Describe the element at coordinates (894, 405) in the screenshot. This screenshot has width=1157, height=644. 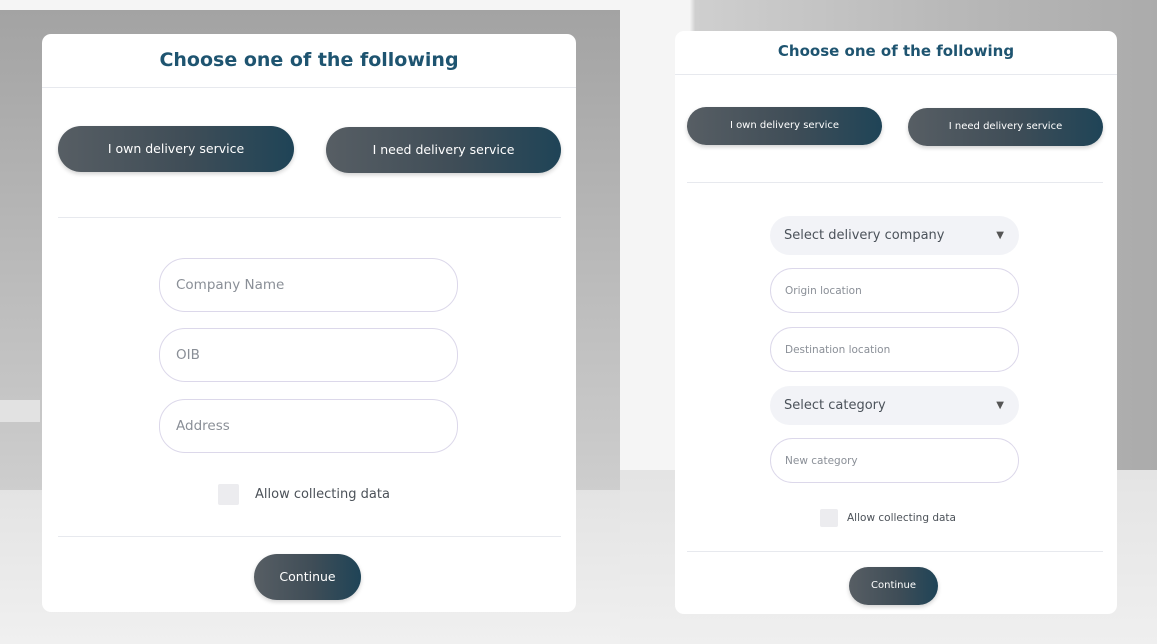
I see `category-select: Select category ▼` at that location.